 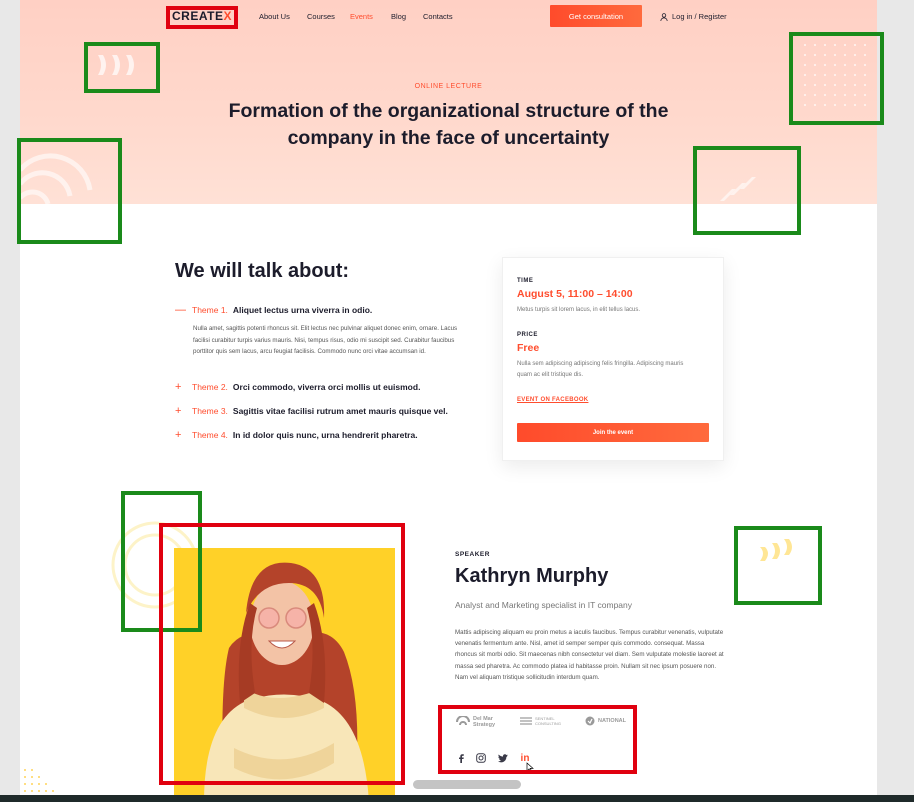 What do you see at coordinates (596, 16) in the screenshot?
I see `get-consultation-button: Get consultation` at bounding box center [596, 16].